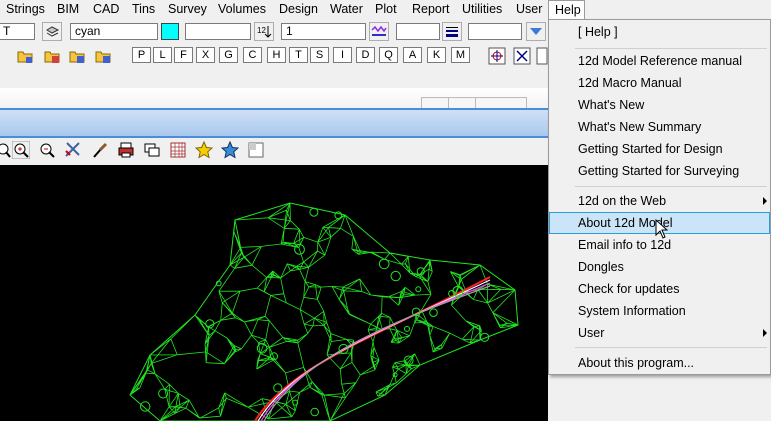  I want to click on menu-design: Design, so click(298, 9).